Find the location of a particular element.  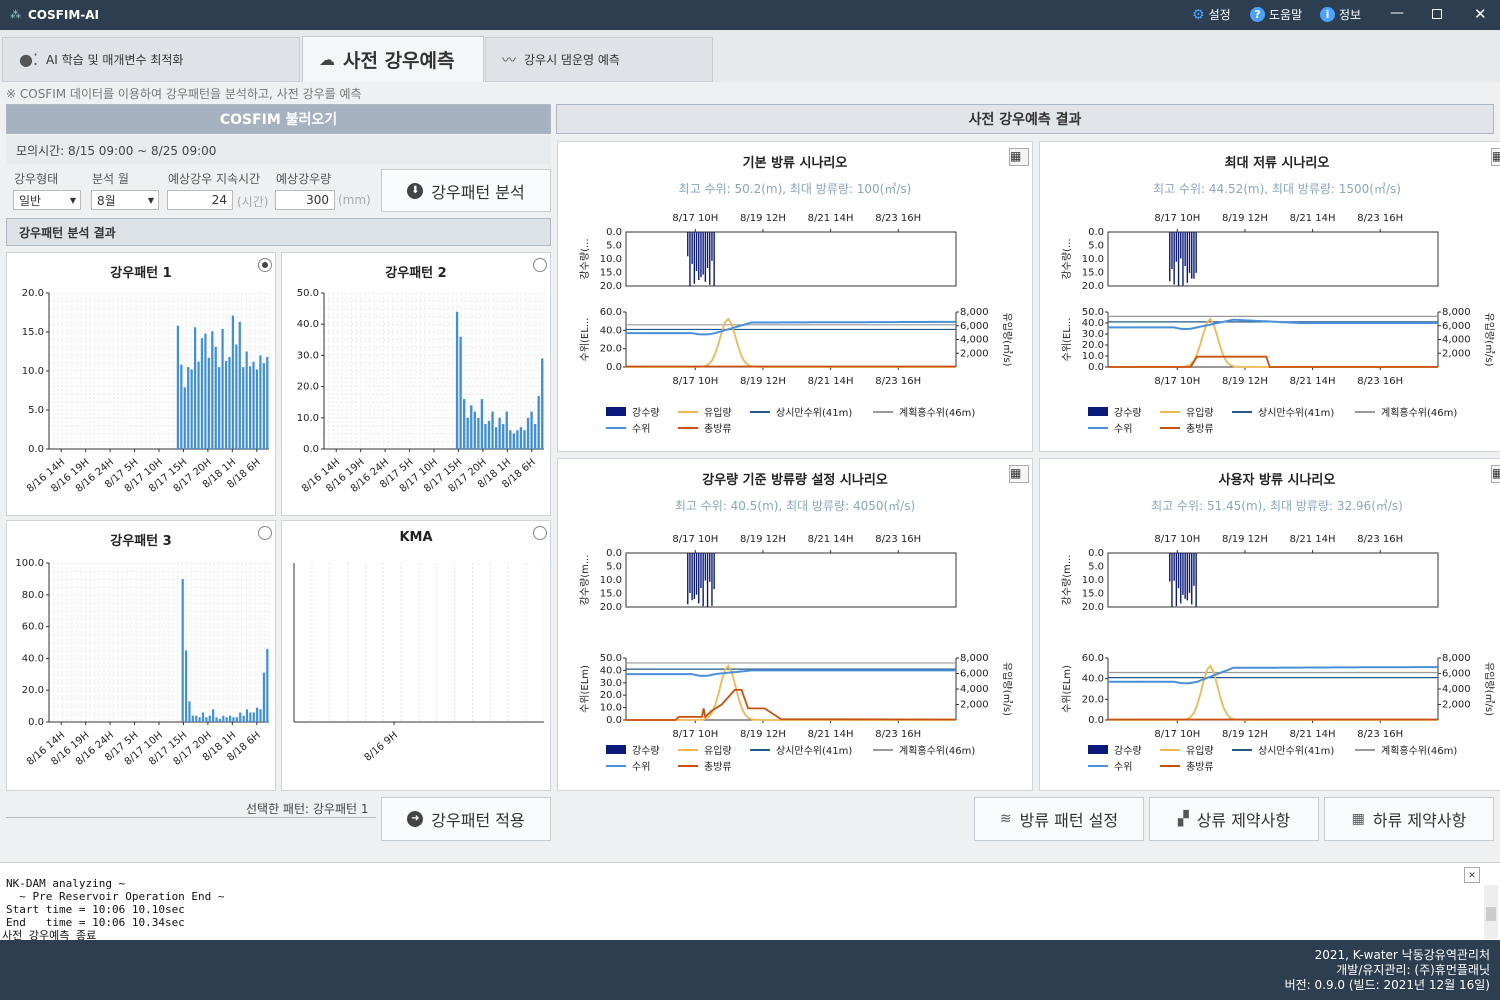

tab-label: AI 학습 및 매개변수 최적화 is located at coordinates (115, 60).